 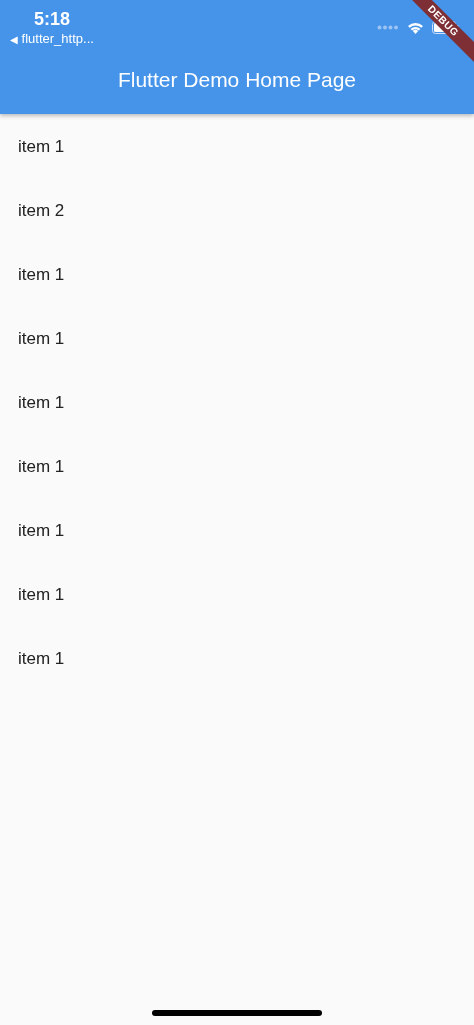 I want to click on app-bar-title: Flutter Demo Home Page, so click(x=237, y=80).